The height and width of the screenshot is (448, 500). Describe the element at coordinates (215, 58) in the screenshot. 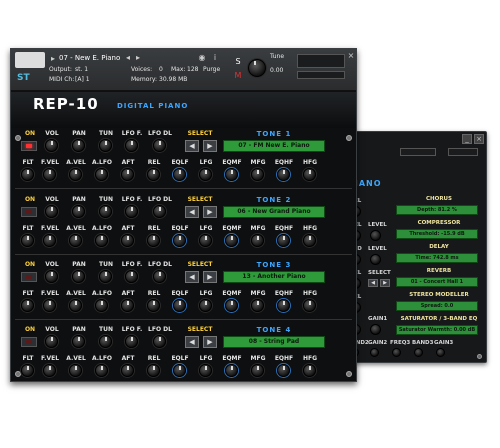

I see `info-icon: i` at that location.